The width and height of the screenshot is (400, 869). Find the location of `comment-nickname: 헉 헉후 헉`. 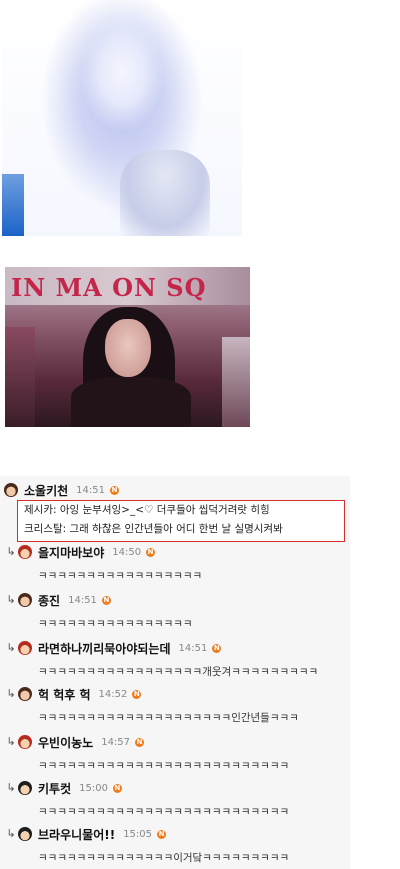

comment-nickname: 헉 헉후 헉 is located at coordinates (64, 694).